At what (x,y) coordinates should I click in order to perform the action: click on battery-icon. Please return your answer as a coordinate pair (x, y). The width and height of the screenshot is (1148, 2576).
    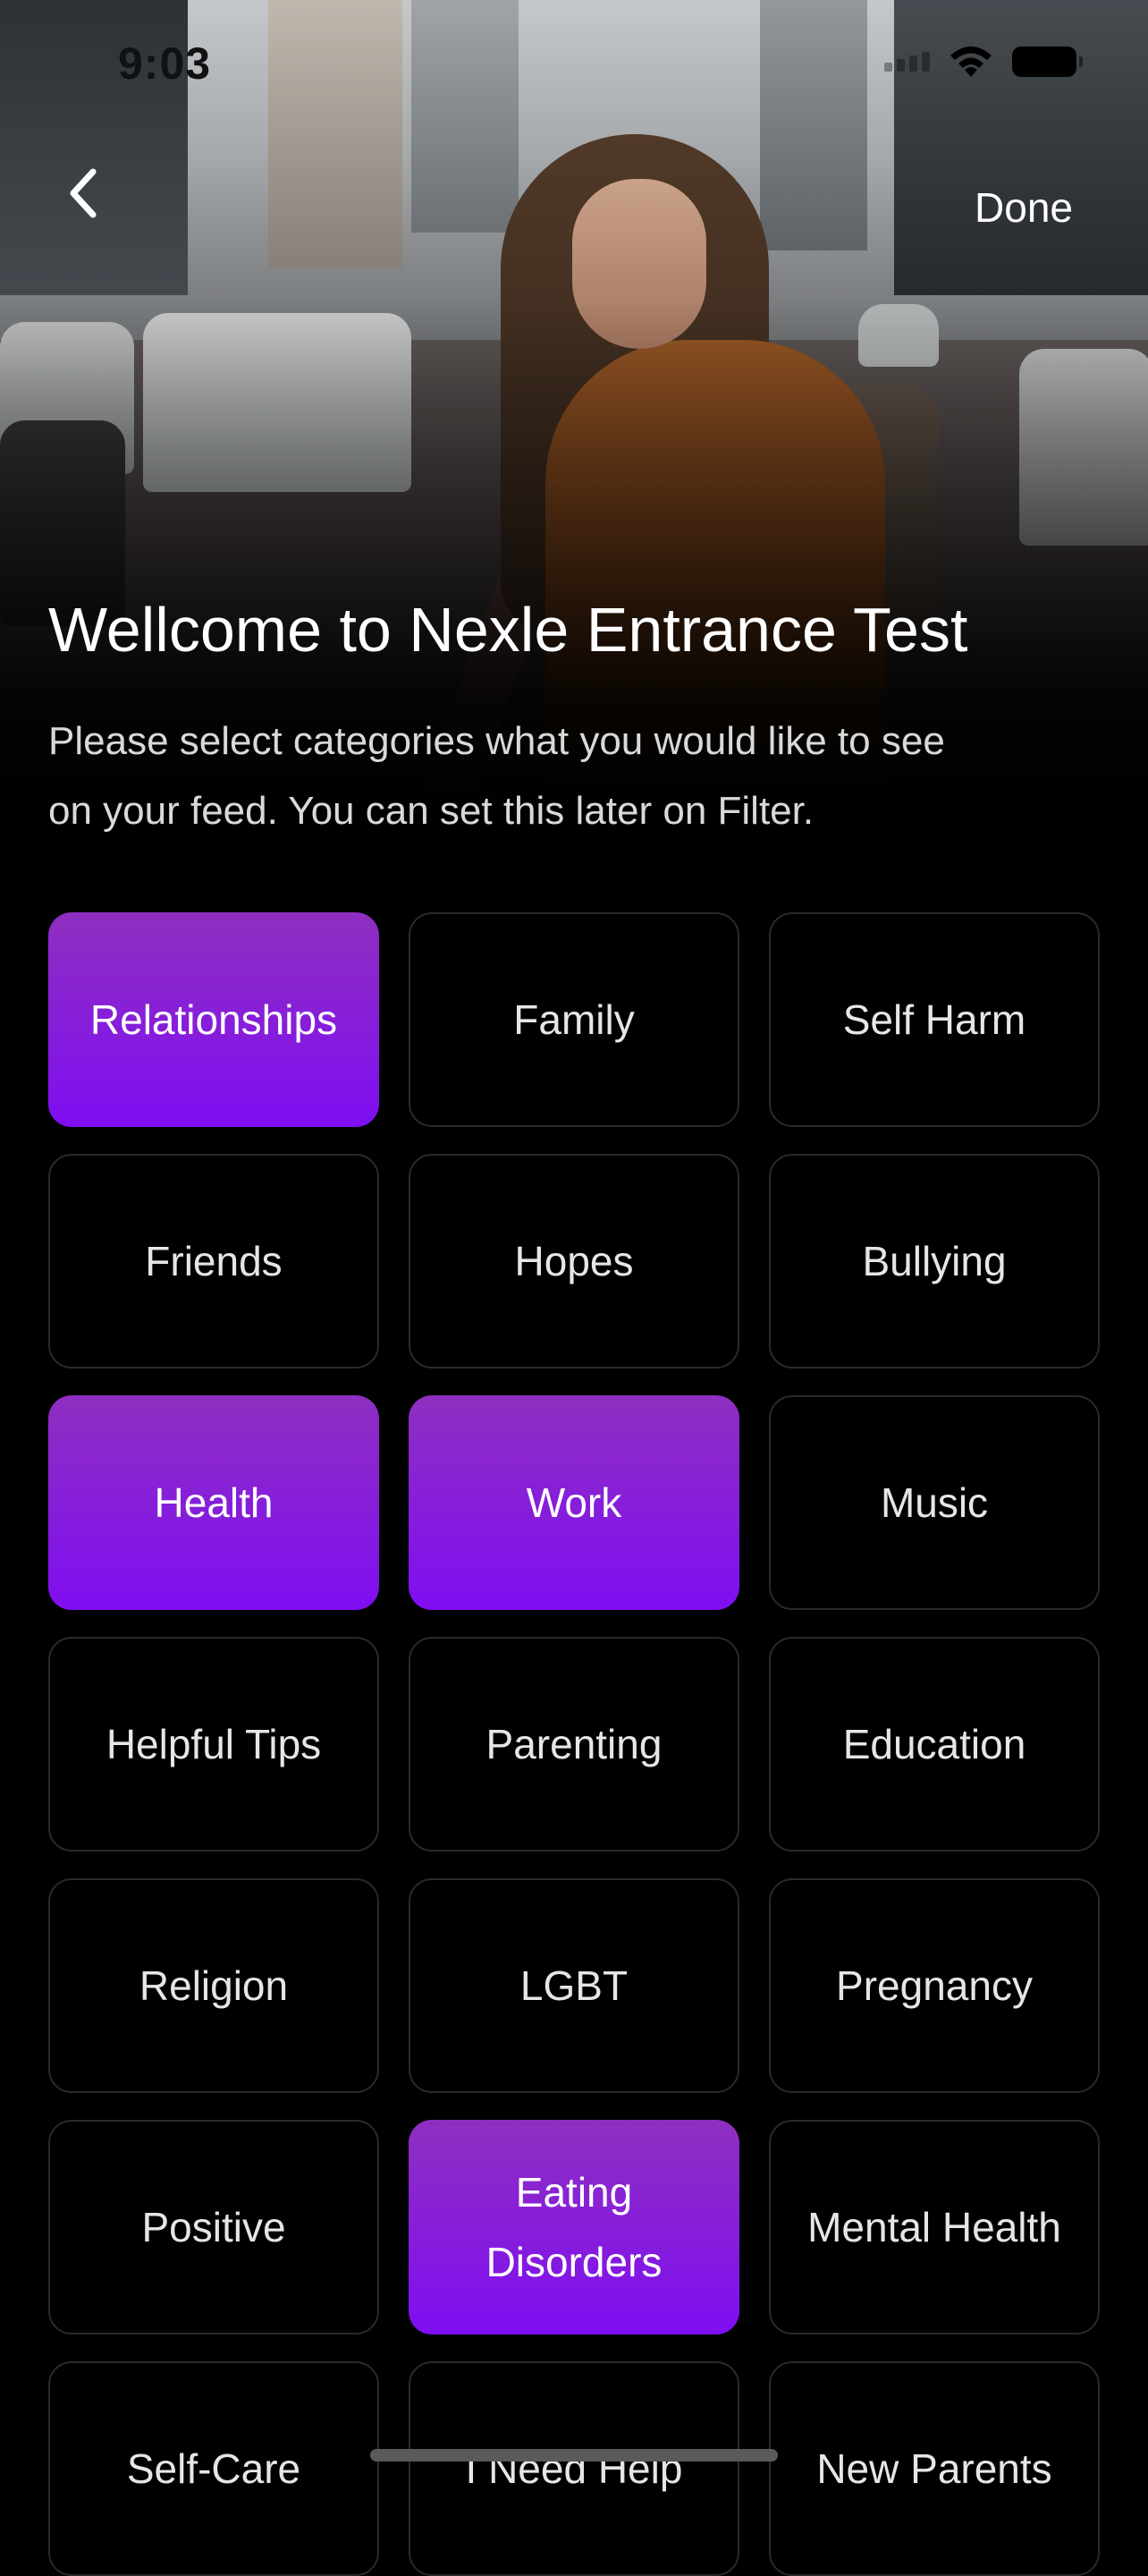
    Looking at the image, I should click on (1047, 62).